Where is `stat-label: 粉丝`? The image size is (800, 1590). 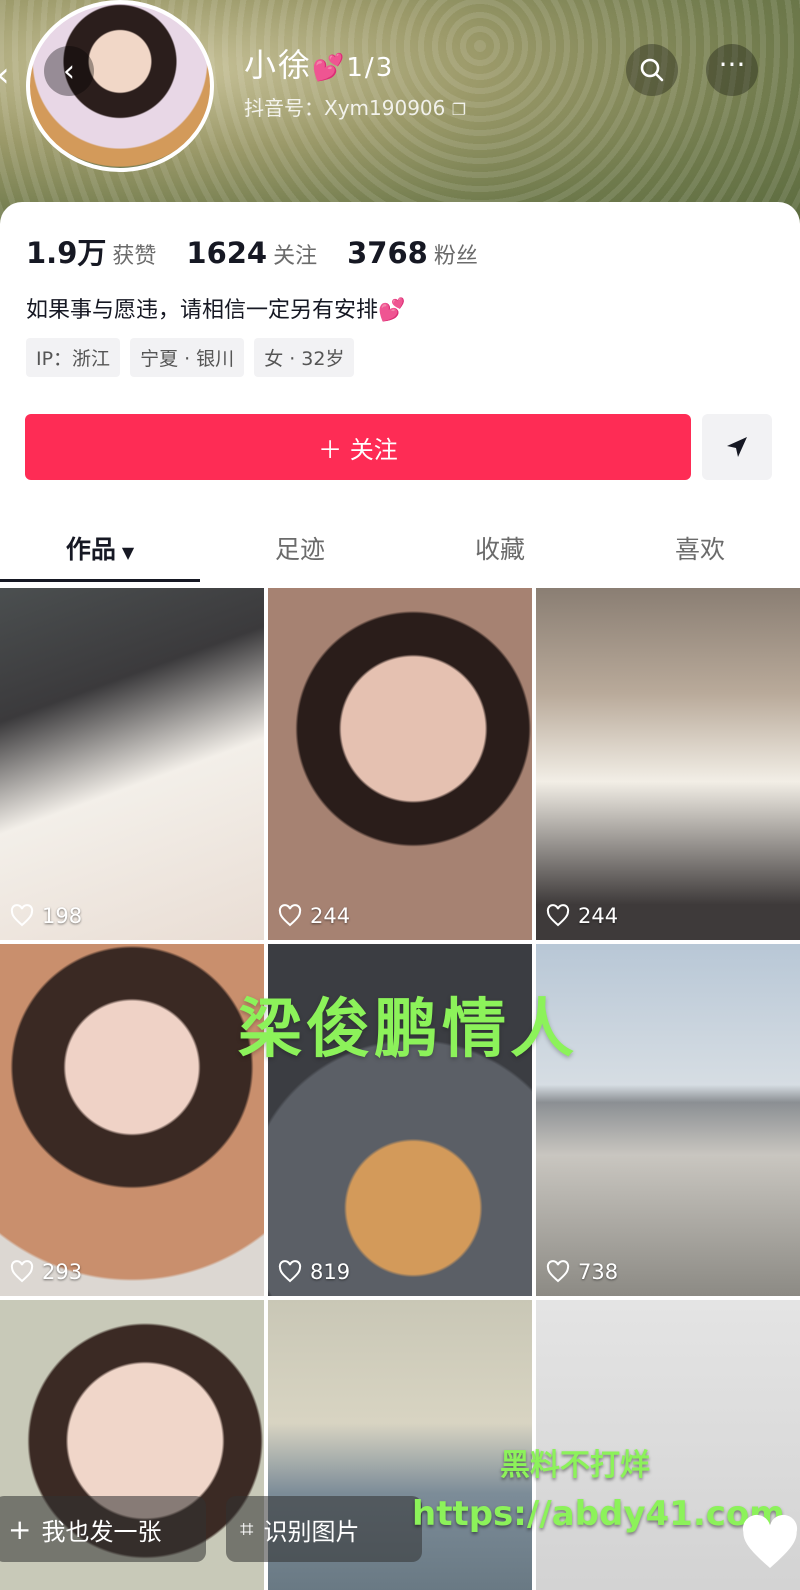
stat-label: 粉丝 is located at coordinates (455, 256).